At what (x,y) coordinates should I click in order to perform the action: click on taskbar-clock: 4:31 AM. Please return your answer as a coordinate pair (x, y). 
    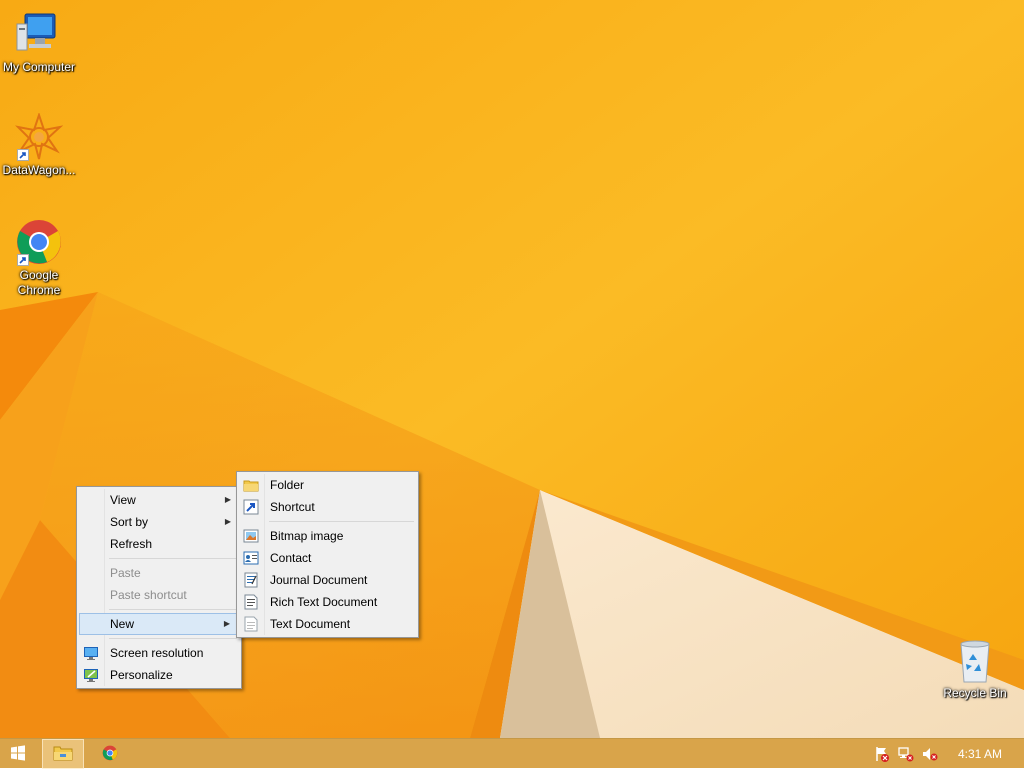
    Looking at the image, I should click on (980, 754).